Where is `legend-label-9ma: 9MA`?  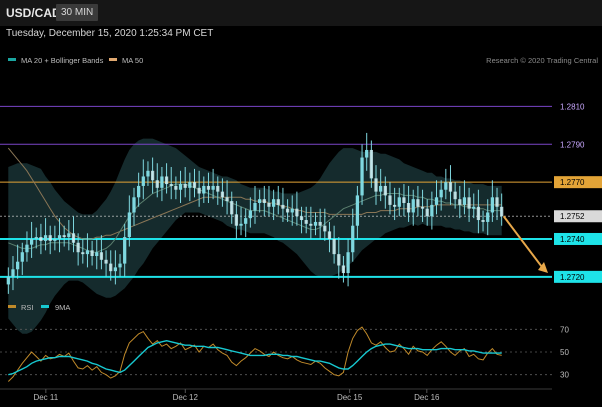 legend-label-9ma: 9MA is located at coordinates (62, 307).